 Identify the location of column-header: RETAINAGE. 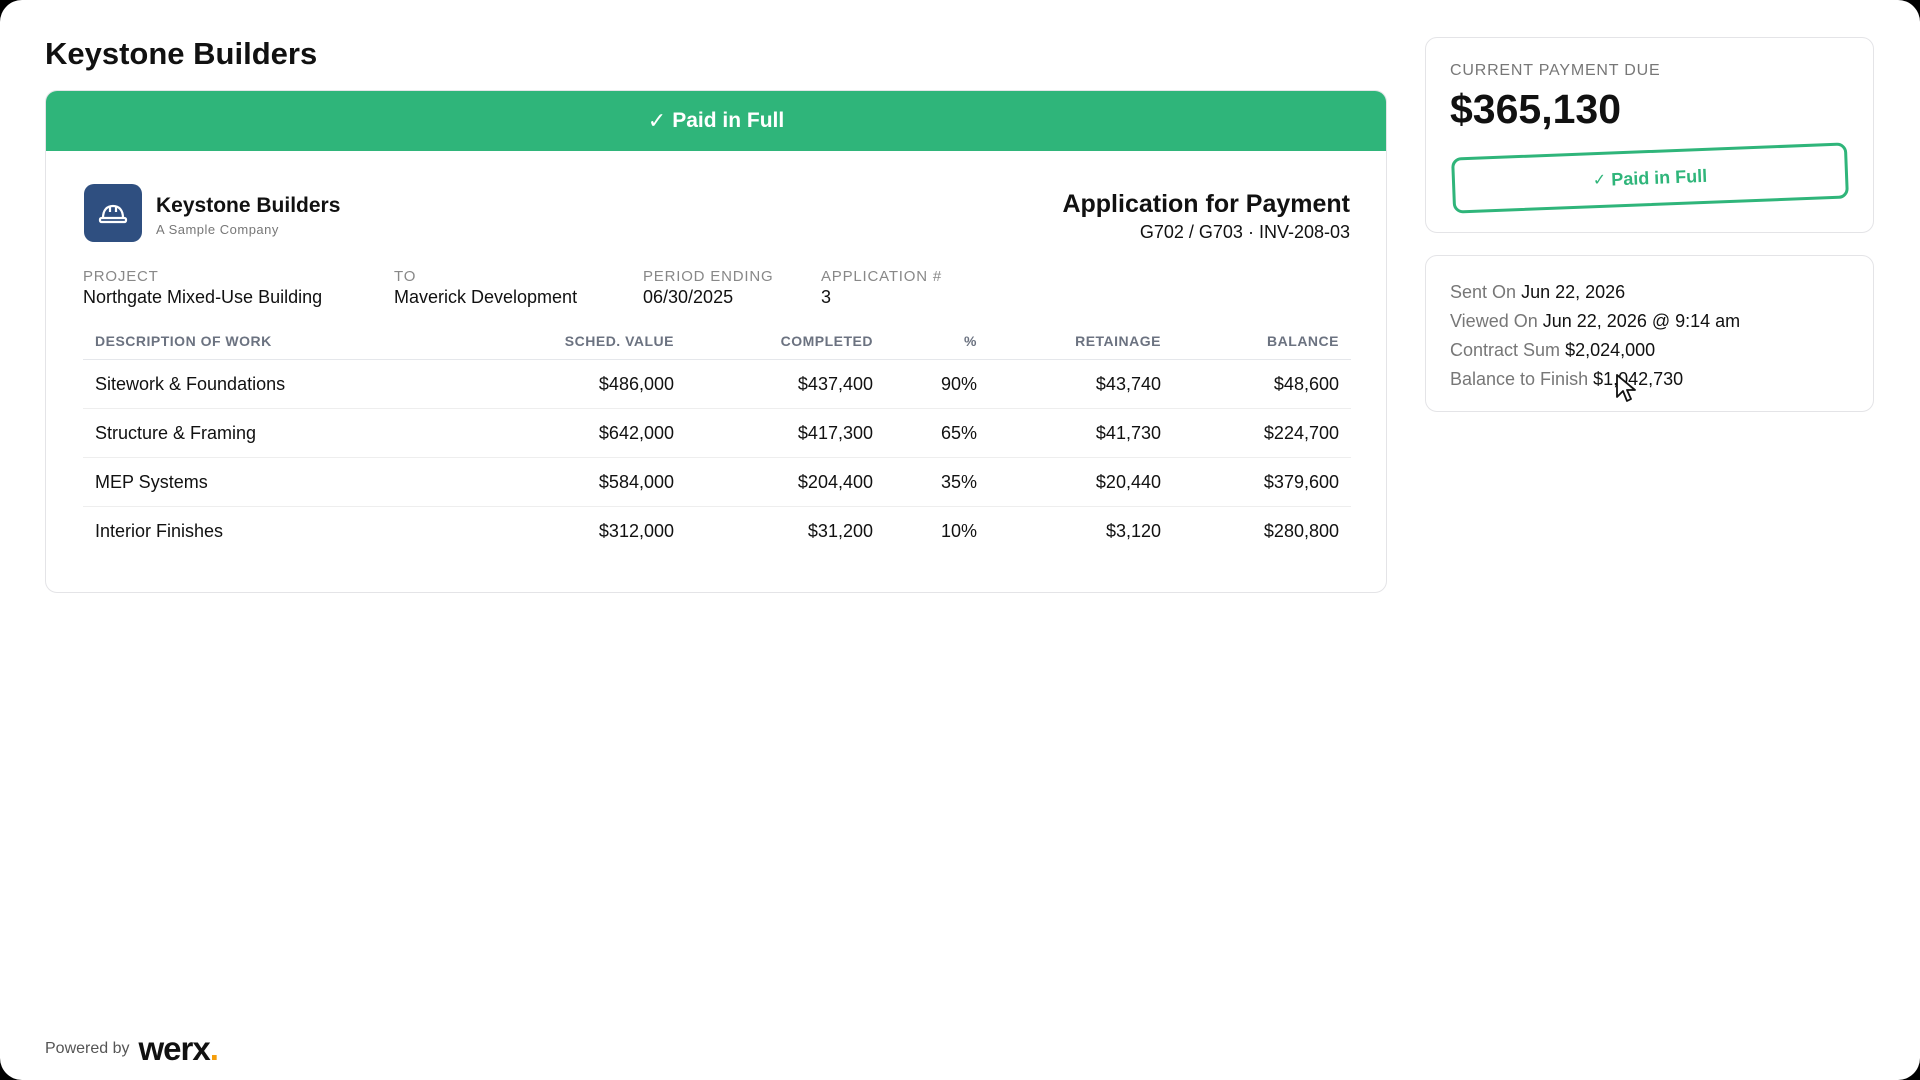
(1081, 341).